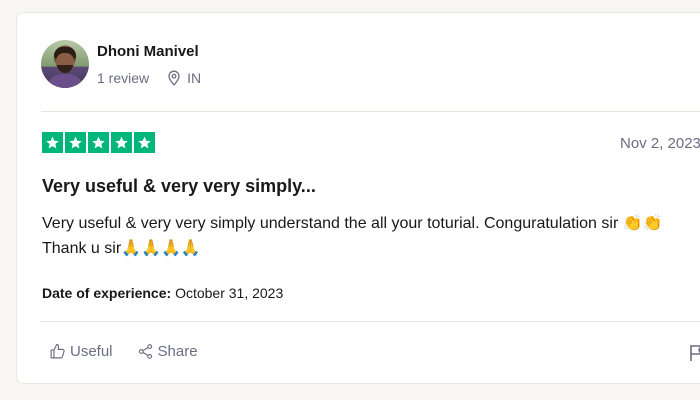 This screenshot has width=700, height=400. Describe the element at coordinates (149, 64) in the screenshot. I see `reviewer-info: Dhoni Manivel 1 review IN` at that location.